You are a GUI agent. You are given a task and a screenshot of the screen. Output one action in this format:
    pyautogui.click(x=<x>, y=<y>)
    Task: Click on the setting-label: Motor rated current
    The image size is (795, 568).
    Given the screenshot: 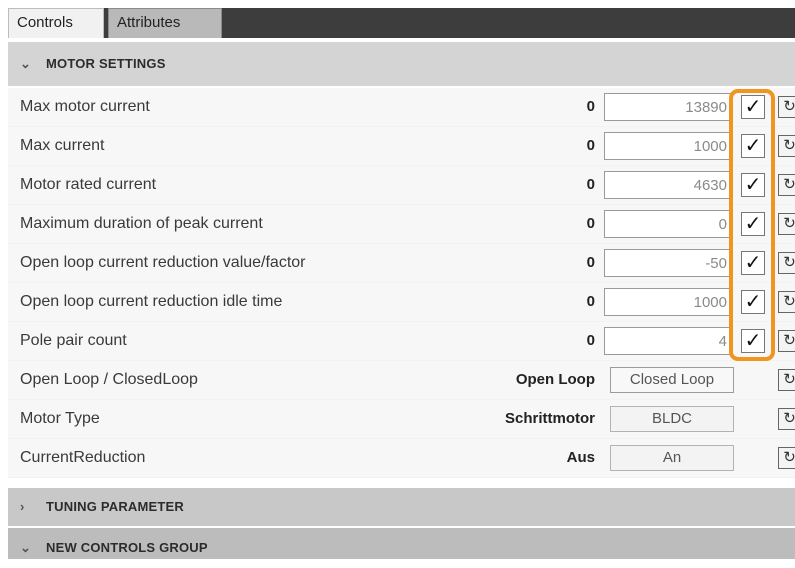 What is the action you would take?
    pyautogui.click(x=88, y=184)
    